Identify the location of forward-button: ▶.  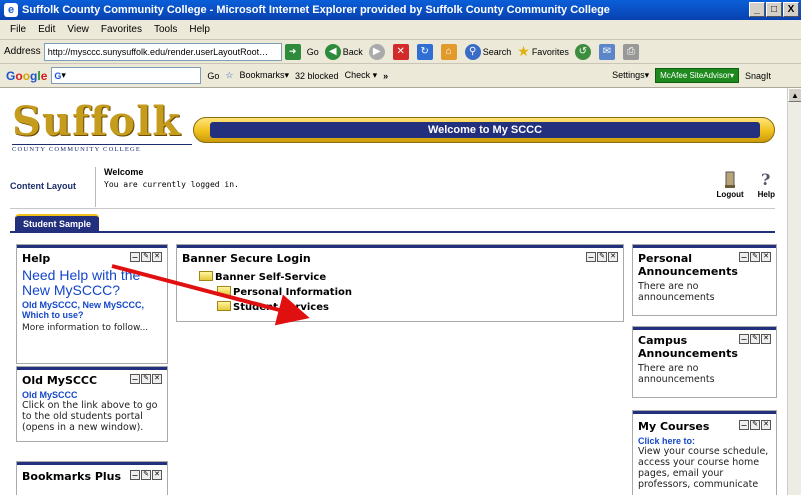
(377, 51).